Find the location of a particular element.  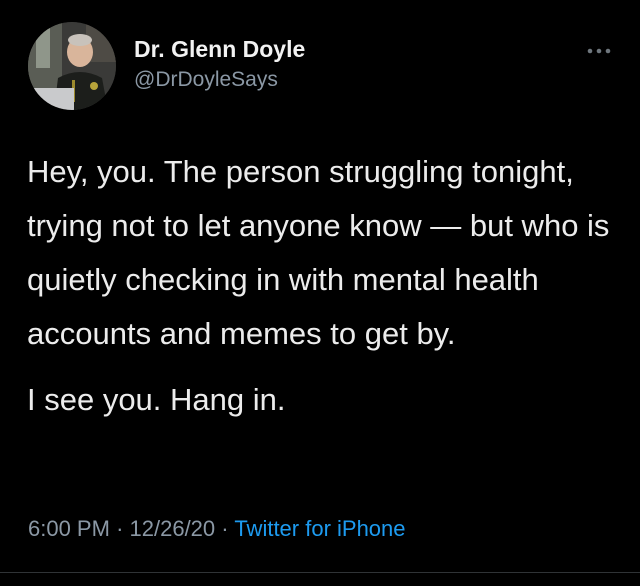

avatar is located at coordinates (72, 66).